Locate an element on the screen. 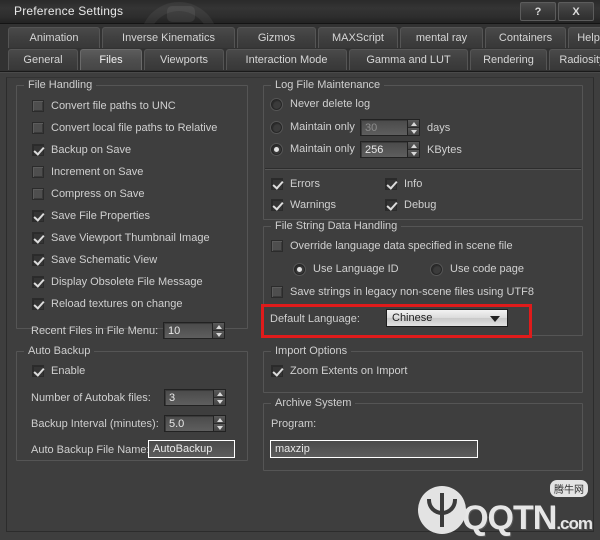 Image resolution: width=600 pixels, height=540 pixels. checkbox-log-info: Info is located at coordinates (403, 184).